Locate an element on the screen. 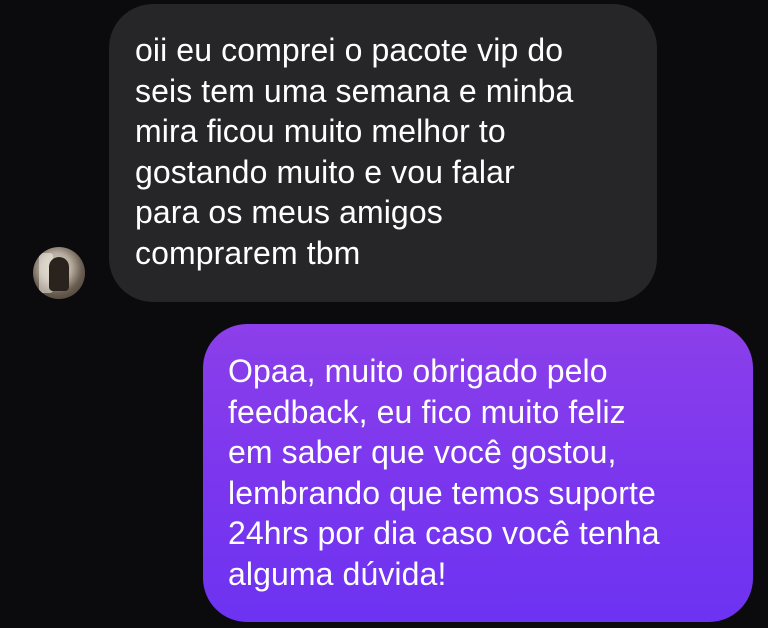 This screenshot has width=768, height=628. message-text-line: em saber que você gostou, is located at coordinates (422, 452).